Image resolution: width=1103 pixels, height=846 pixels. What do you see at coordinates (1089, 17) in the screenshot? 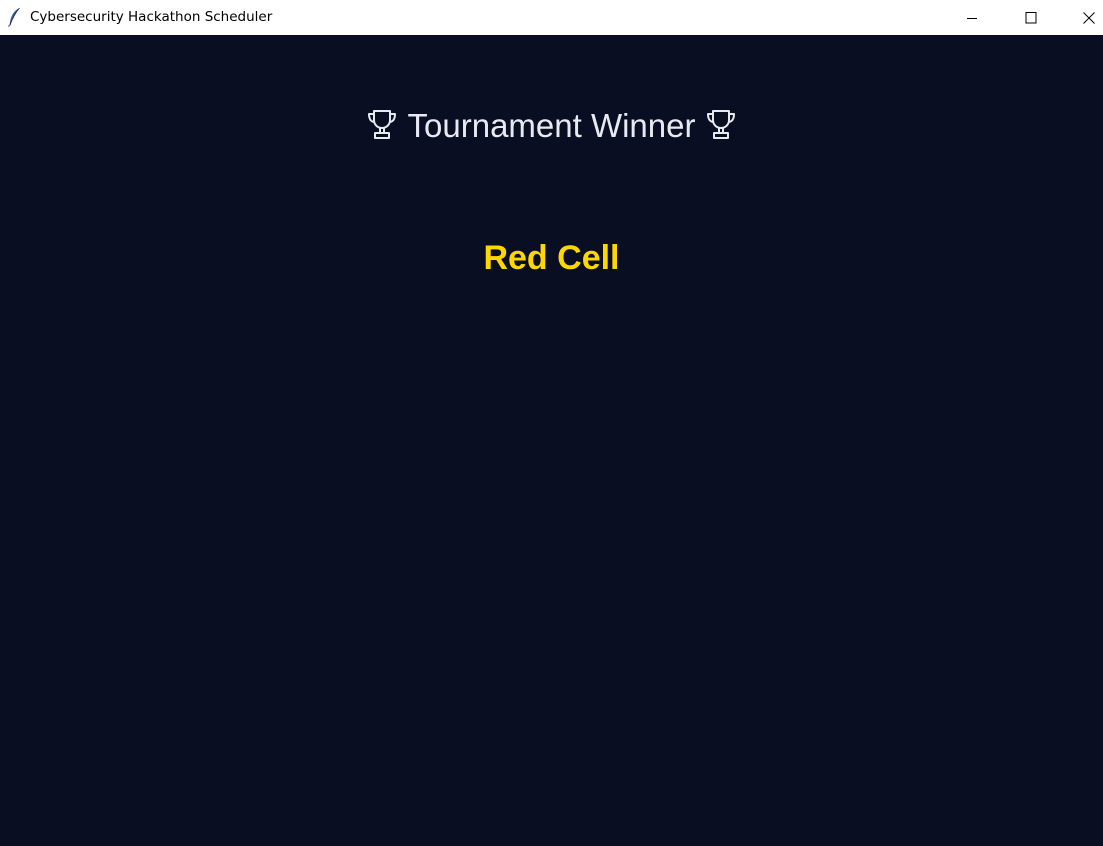
I see `close-icon` at bounding box center [1089, 17].